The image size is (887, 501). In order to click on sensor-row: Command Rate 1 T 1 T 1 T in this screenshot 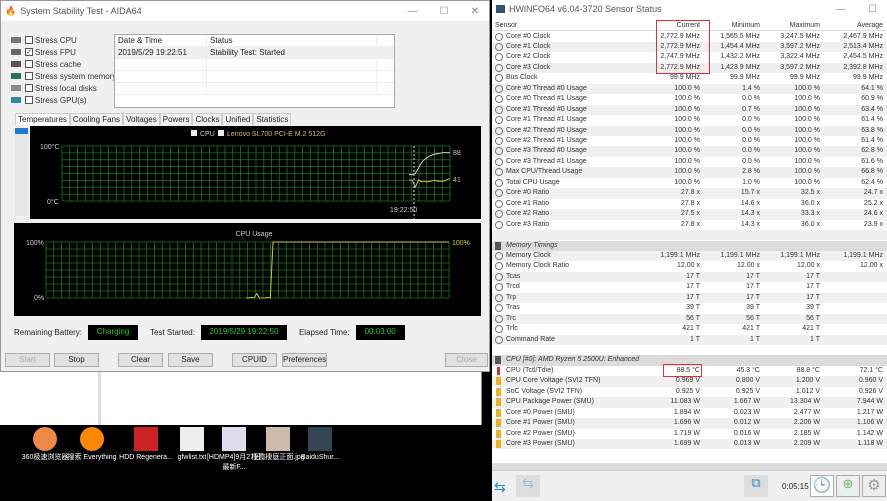, I will do `click(689, 339)`.